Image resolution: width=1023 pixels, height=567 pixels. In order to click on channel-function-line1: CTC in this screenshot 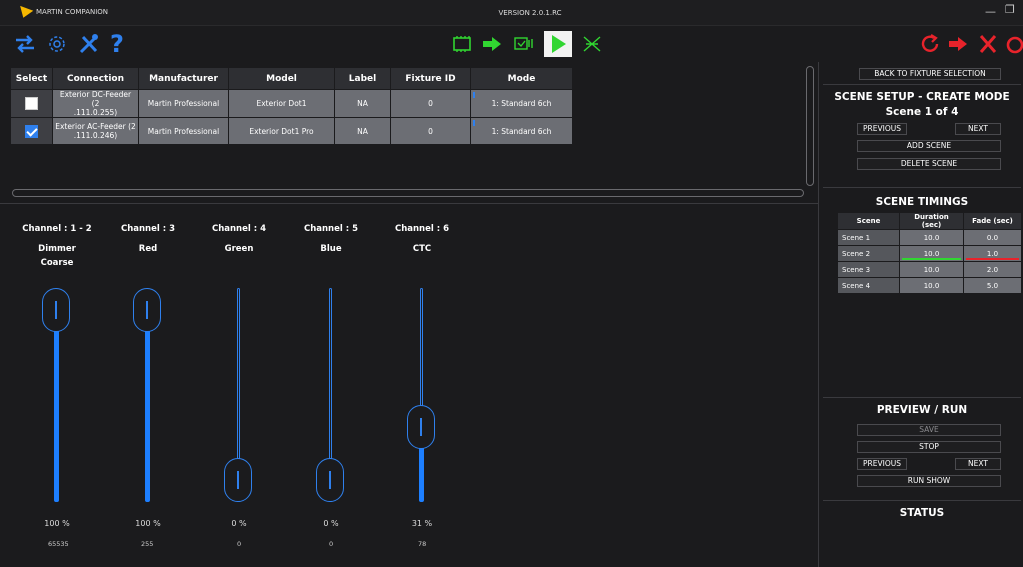, I will do `click(422, 249)`.